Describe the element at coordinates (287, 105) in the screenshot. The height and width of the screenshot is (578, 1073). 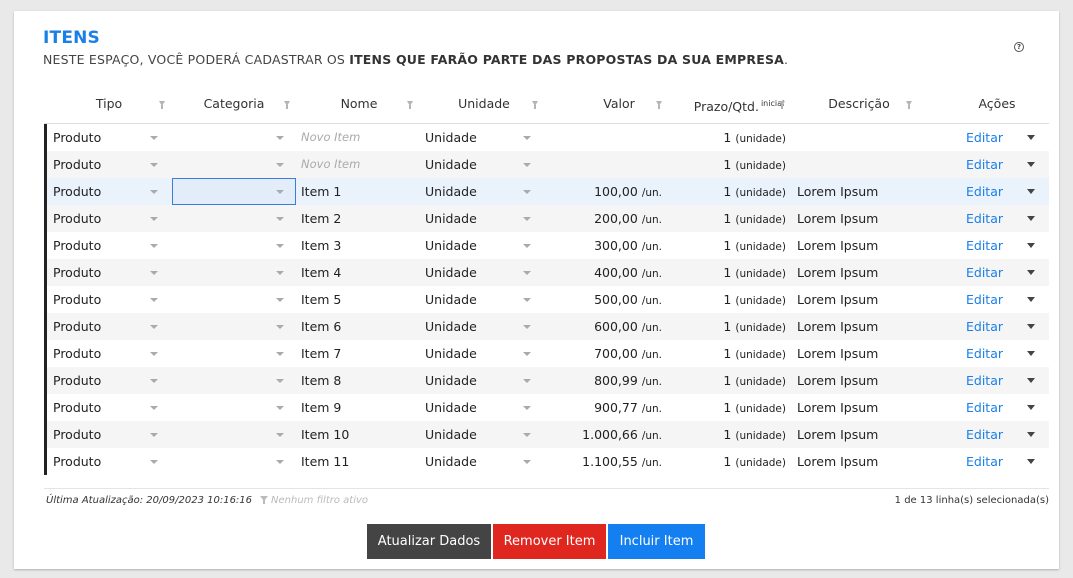
I see `filter-icon-categoria` at that location.